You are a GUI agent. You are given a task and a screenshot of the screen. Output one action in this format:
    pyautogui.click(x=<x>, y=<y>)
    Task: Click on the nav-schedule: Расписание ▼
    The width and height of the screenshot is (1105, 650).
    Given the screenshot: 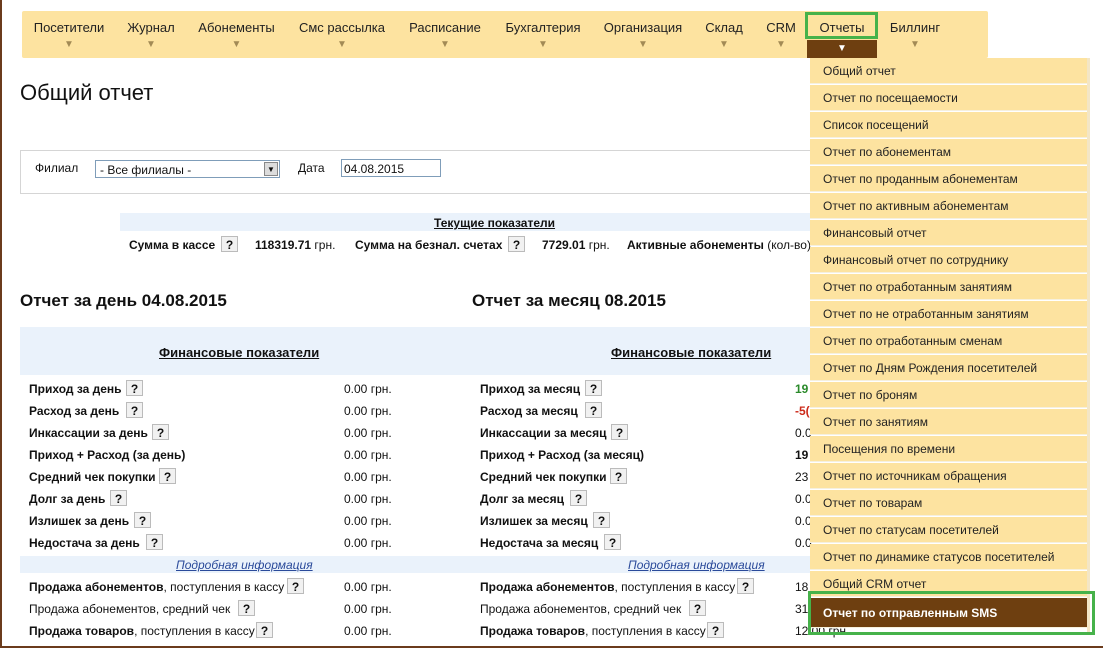 What is the action you would take?
    pyautogui.click(x=445, y=34)
    